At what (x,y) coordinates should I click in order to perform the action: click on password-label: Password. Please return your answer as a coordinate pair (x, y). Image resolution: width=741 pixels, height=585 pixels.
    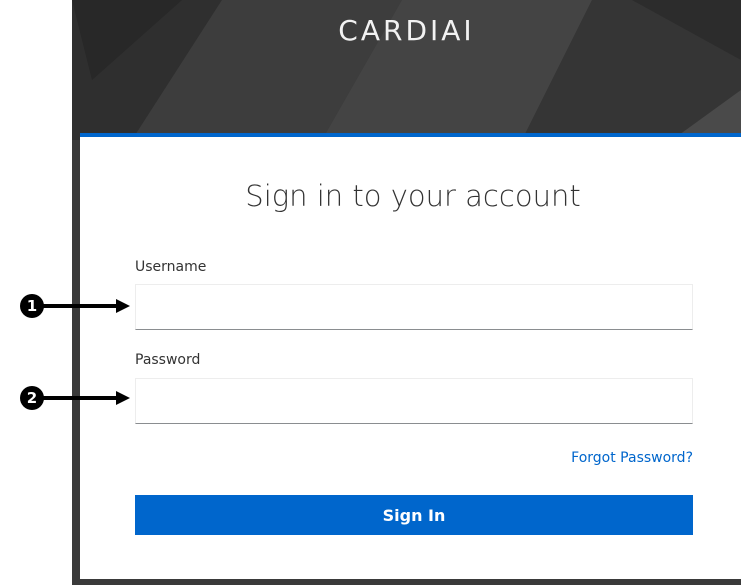
    Looking at the image, I should click on (168, 360).